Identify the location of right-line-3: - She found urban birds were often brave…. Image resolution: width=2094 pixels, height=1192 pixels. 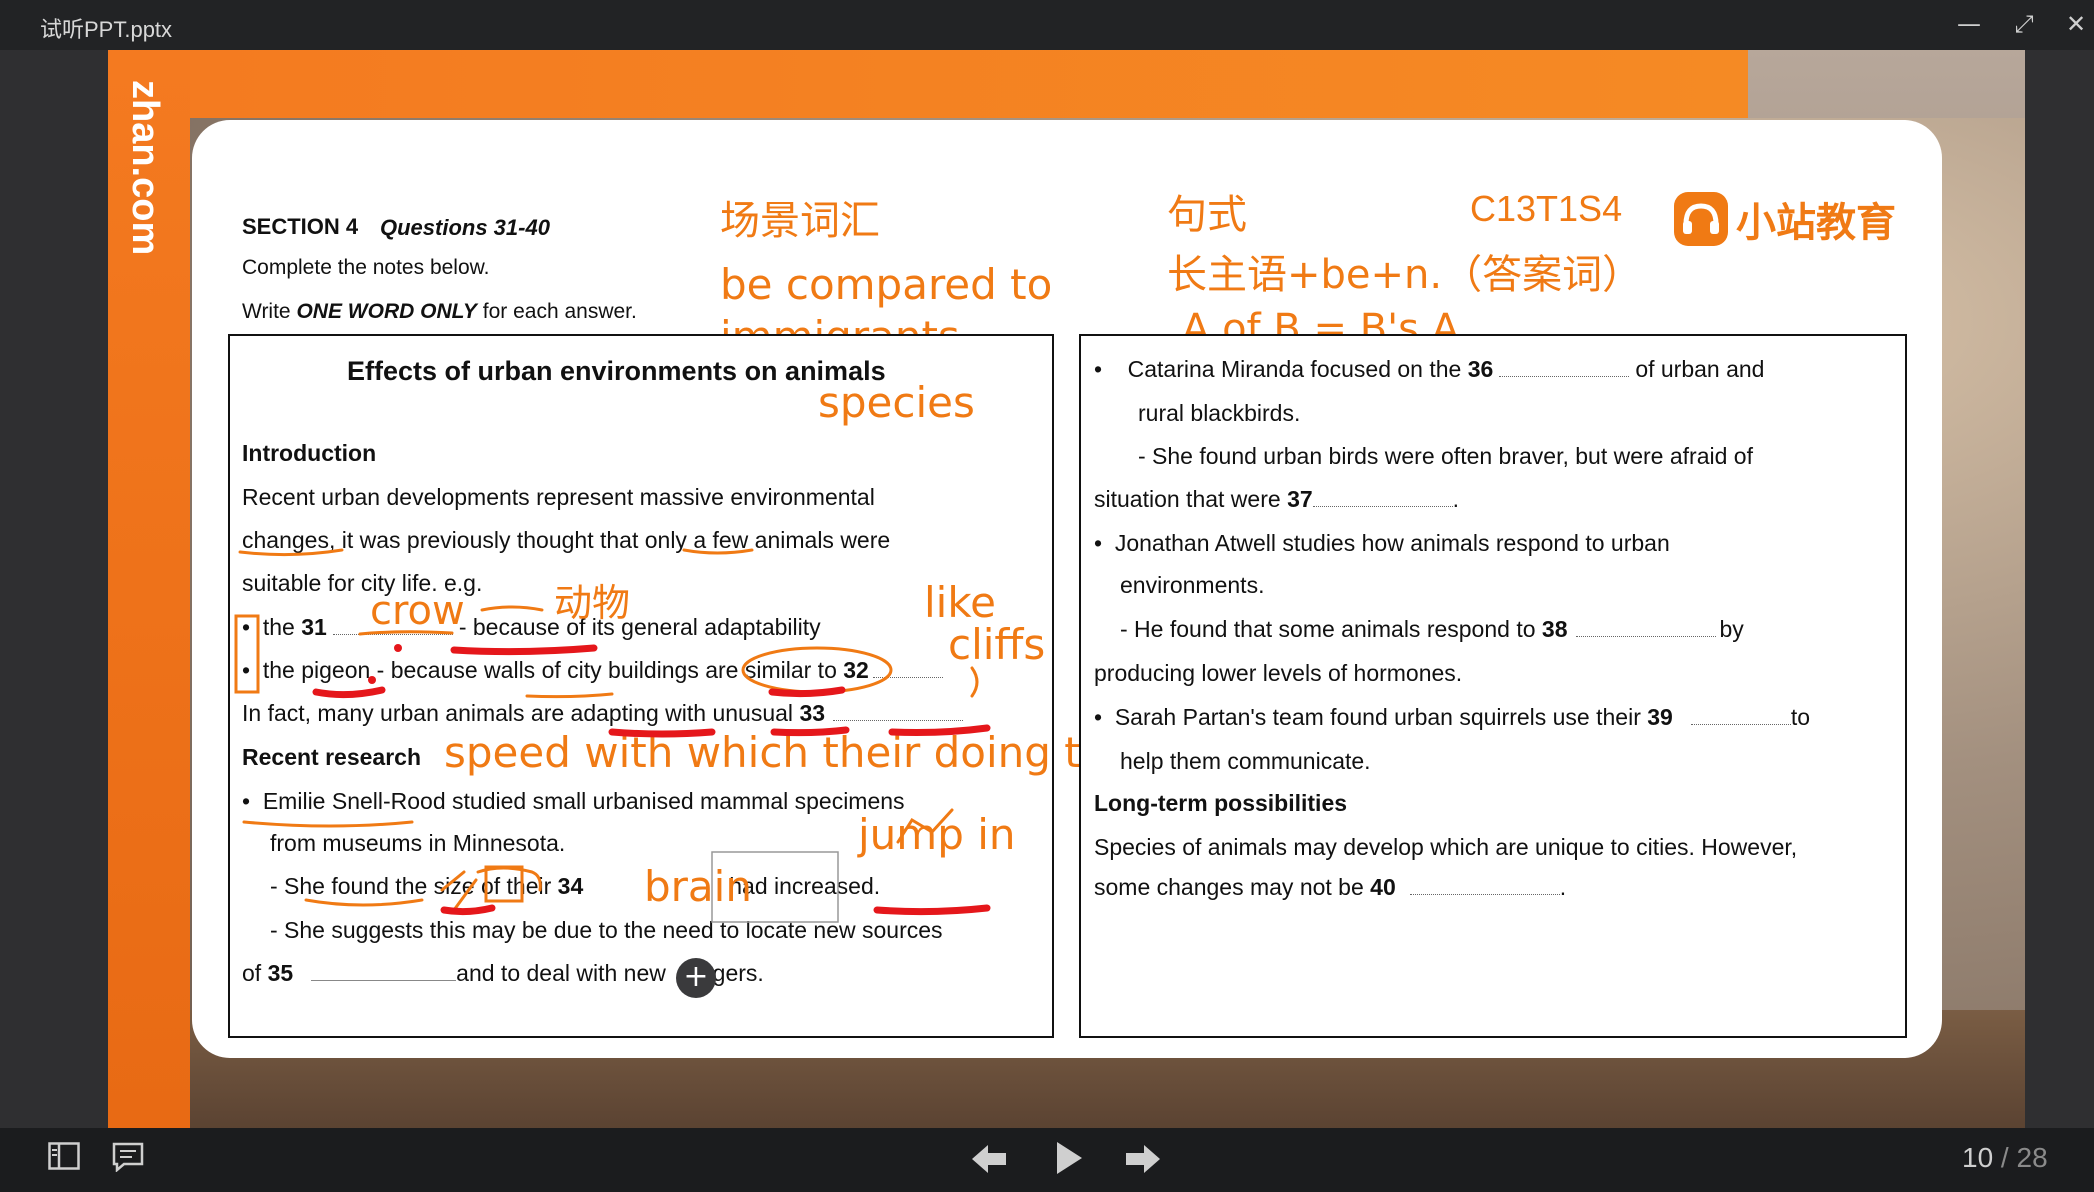
(1445, 456).